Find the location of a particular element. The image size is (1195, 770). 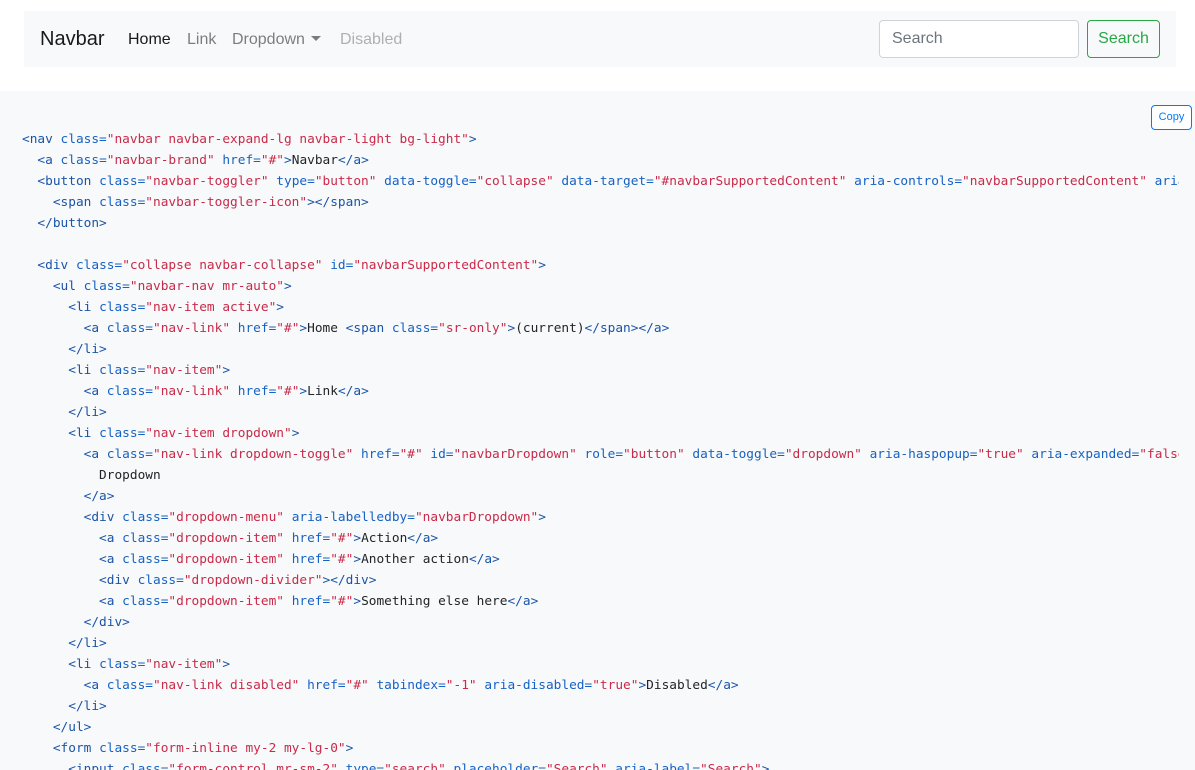

code-token: <div is located at coordinates (118, 580).